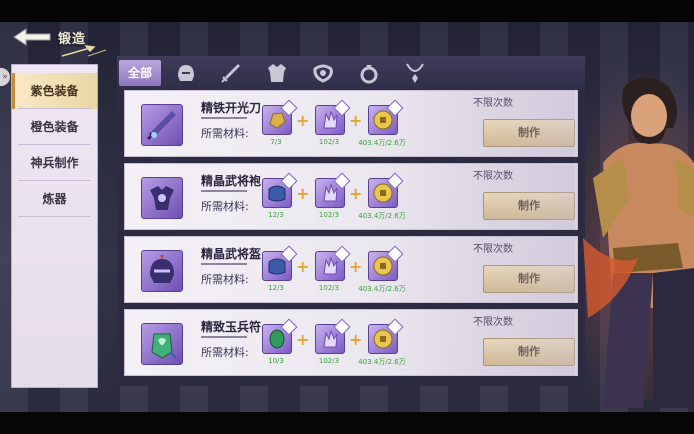 This screenshot has height=434, width=694. Describe the element at coordinates (277, 73) in the screenshot. I see `armor-icon` at that location.